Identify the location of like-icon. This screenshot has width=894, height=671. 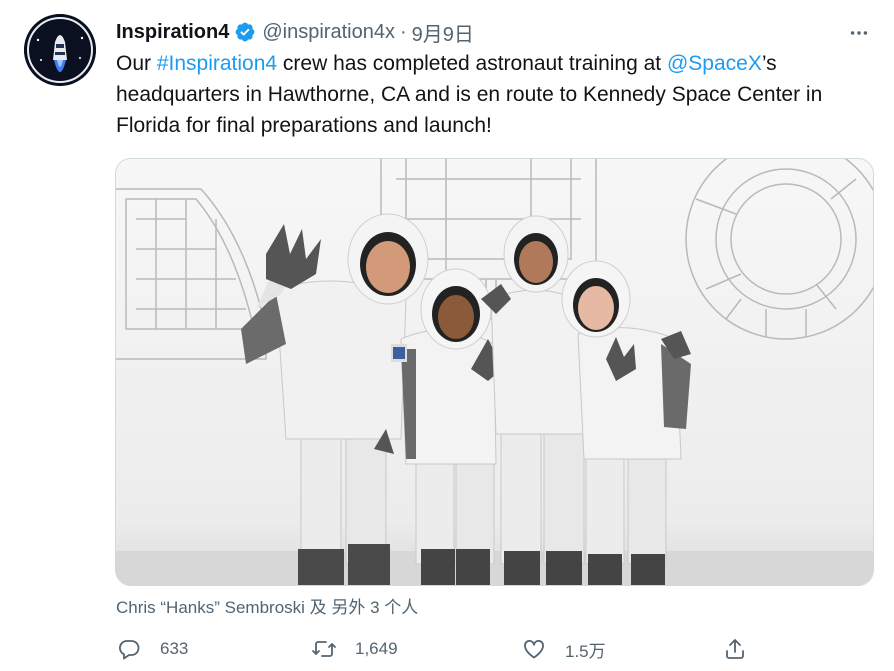
(534, 649).